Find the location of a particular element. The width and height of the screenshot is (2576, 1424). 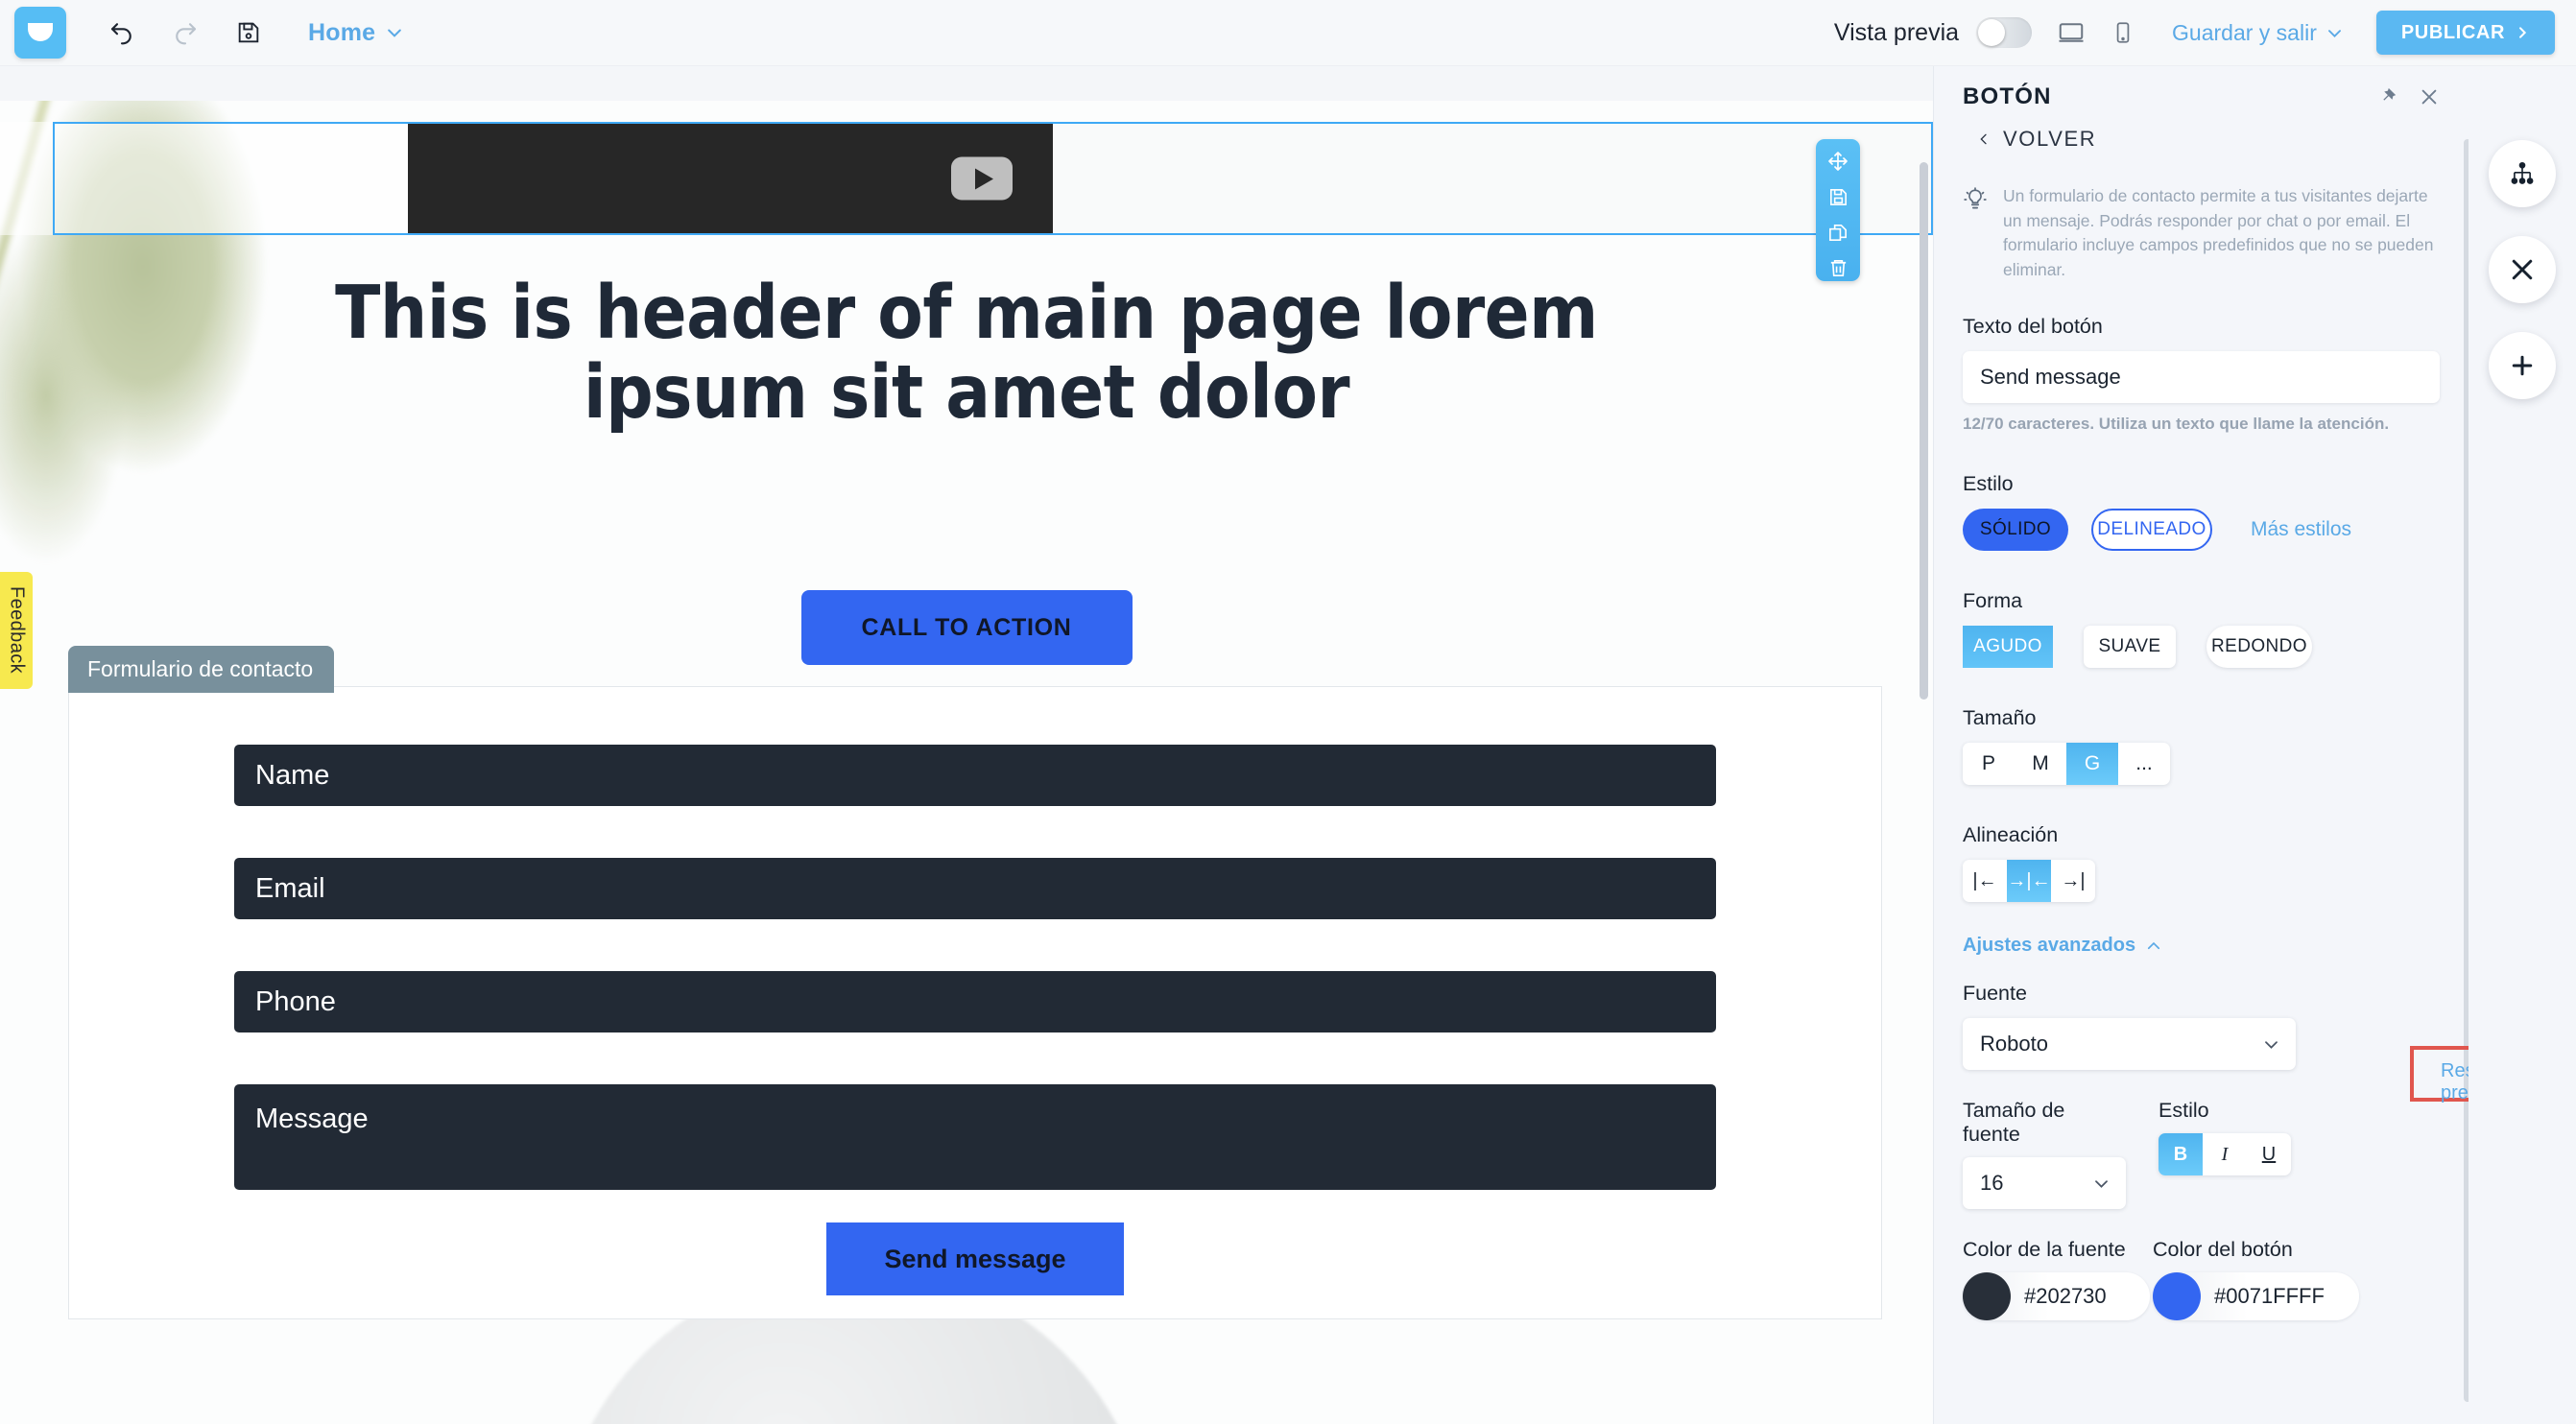

shape-option-soft: SUAVE is located at coordinates (2130, 647).